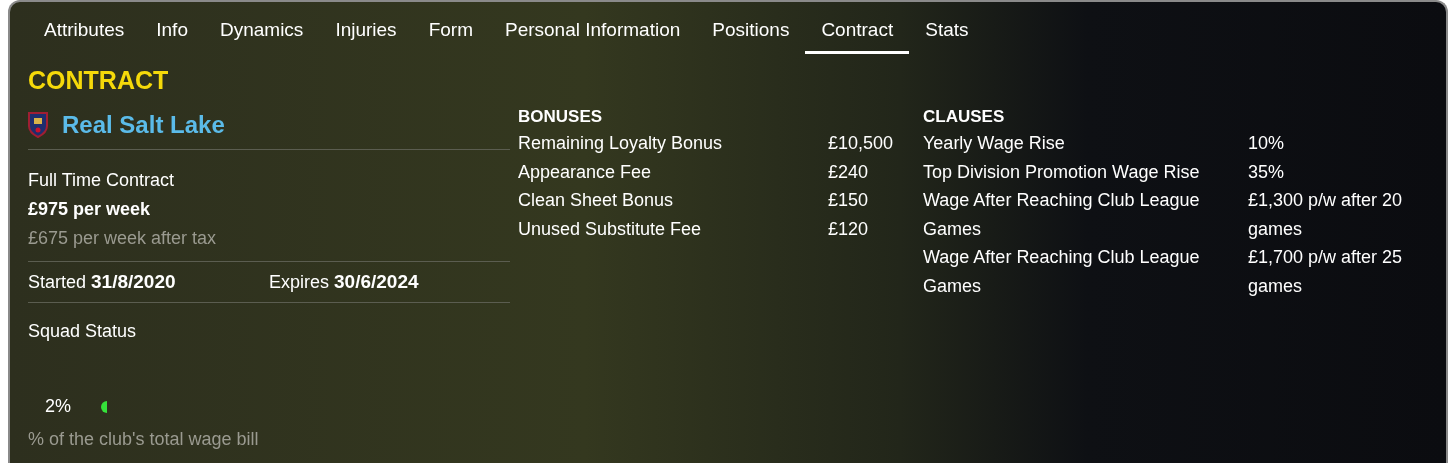  I want to click on tab: Personal Information, so click(592, 28).